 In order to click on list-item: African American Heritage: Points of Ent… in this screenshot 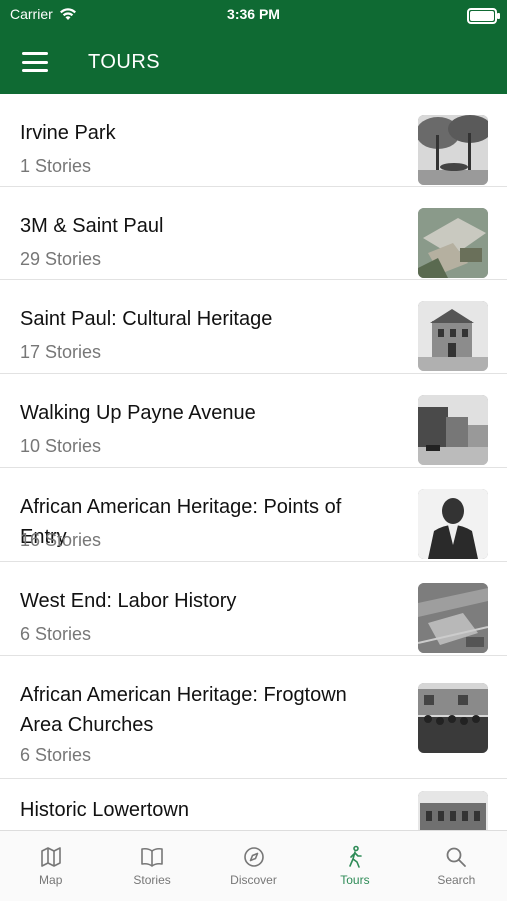, I will do `click(253, 515)`.